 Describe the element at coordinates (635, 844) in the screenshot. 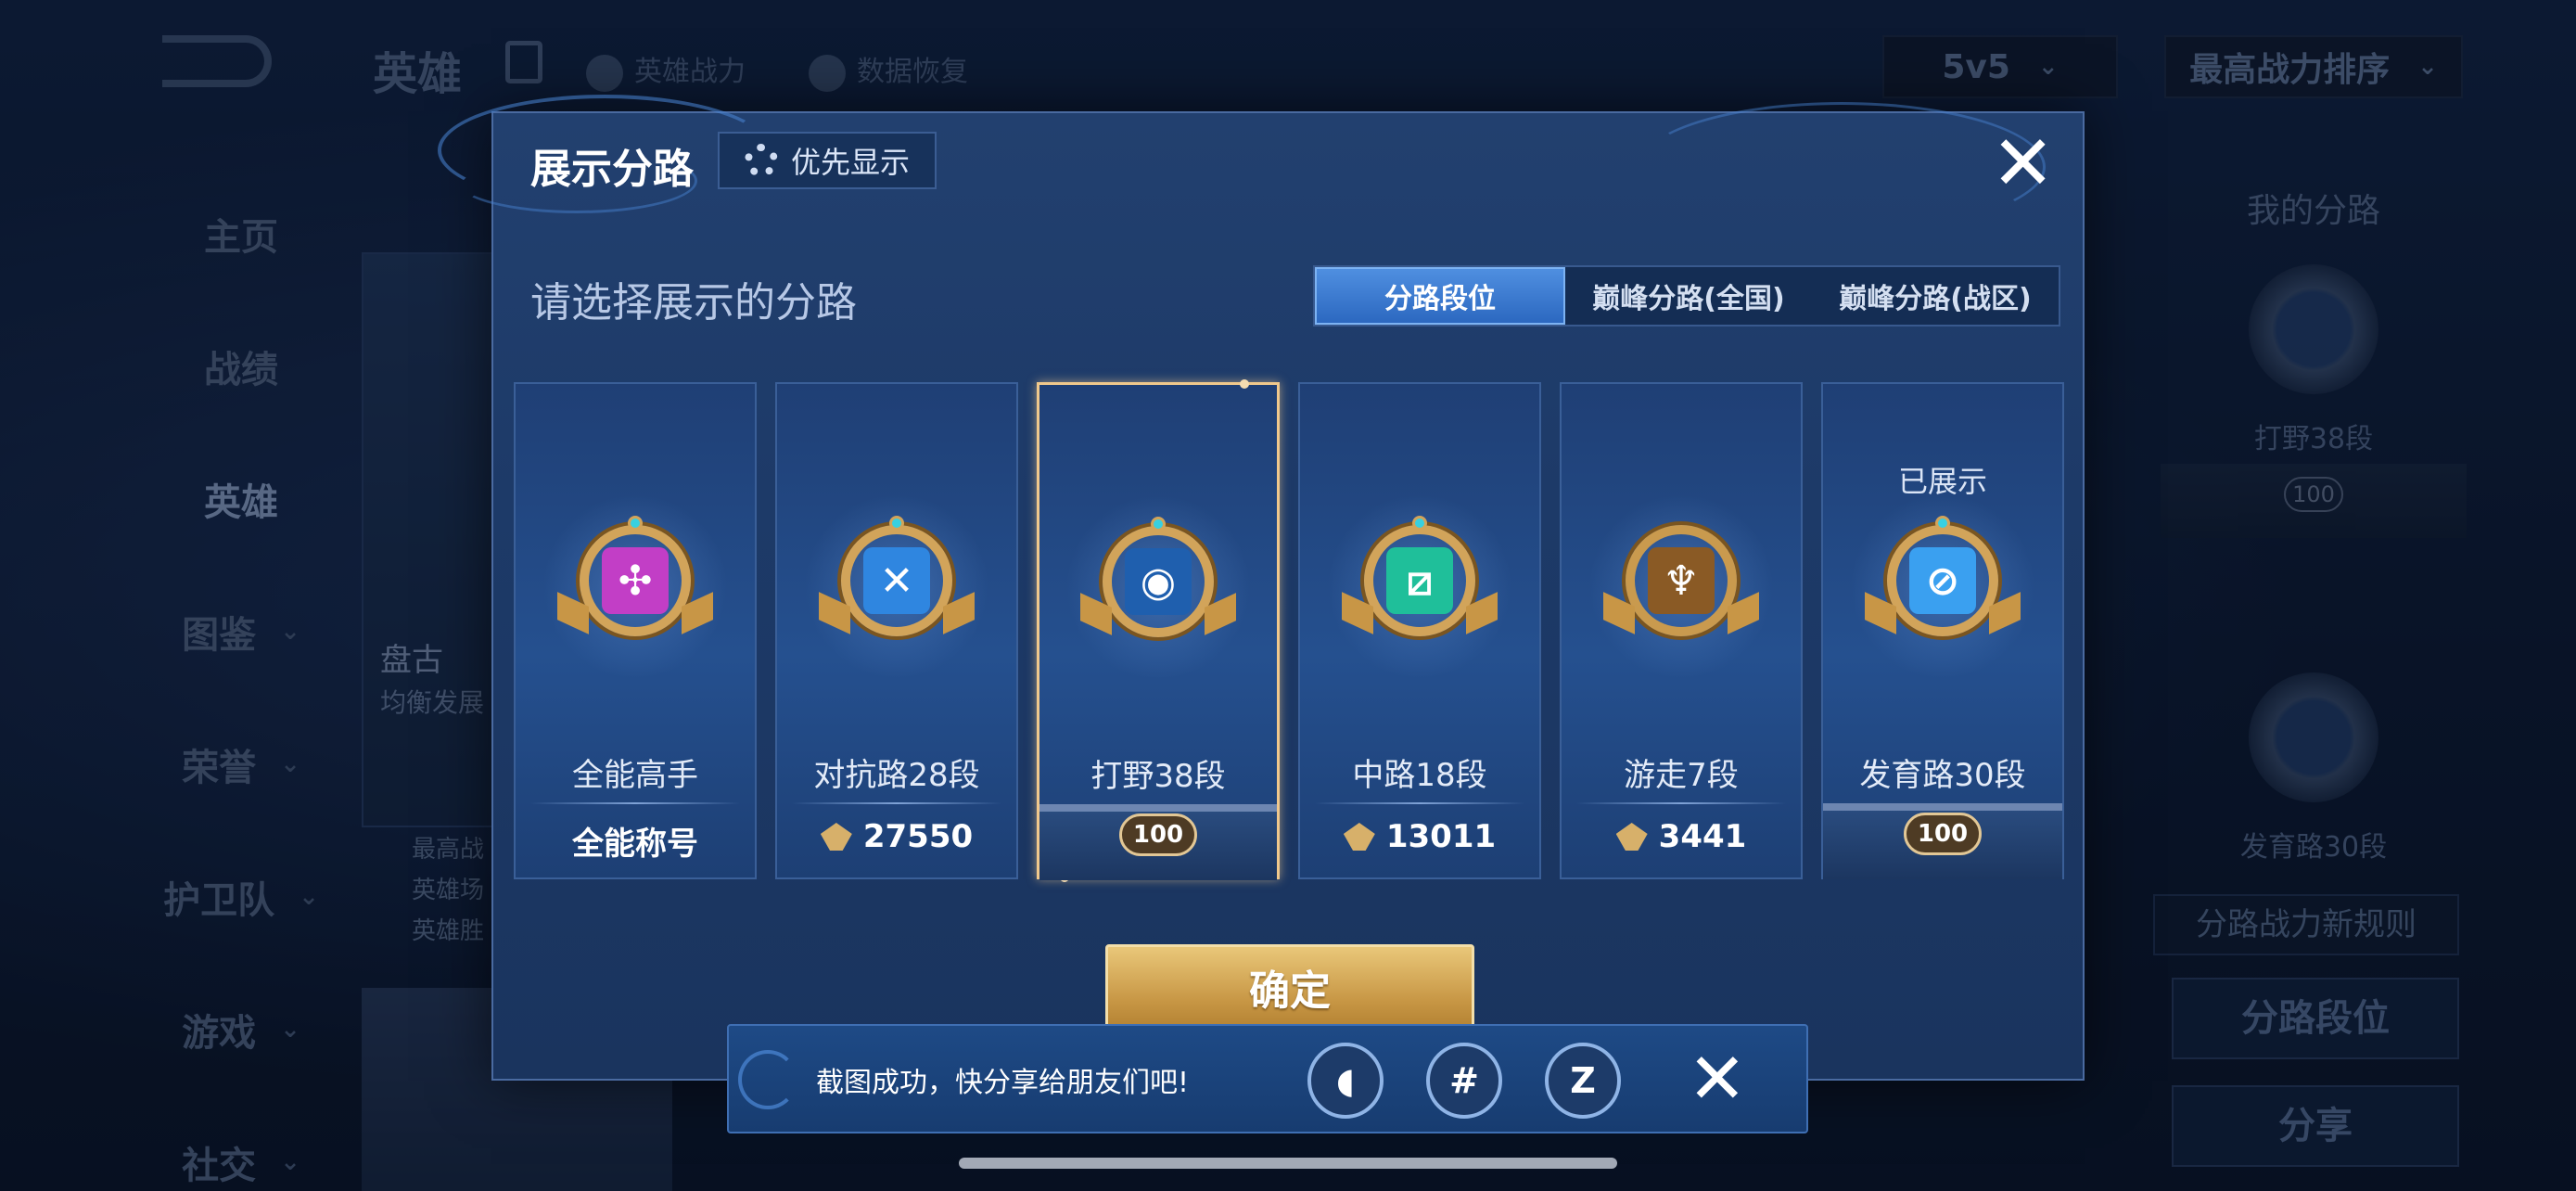

I see `lane-card-footer: 全能称号` at that location.